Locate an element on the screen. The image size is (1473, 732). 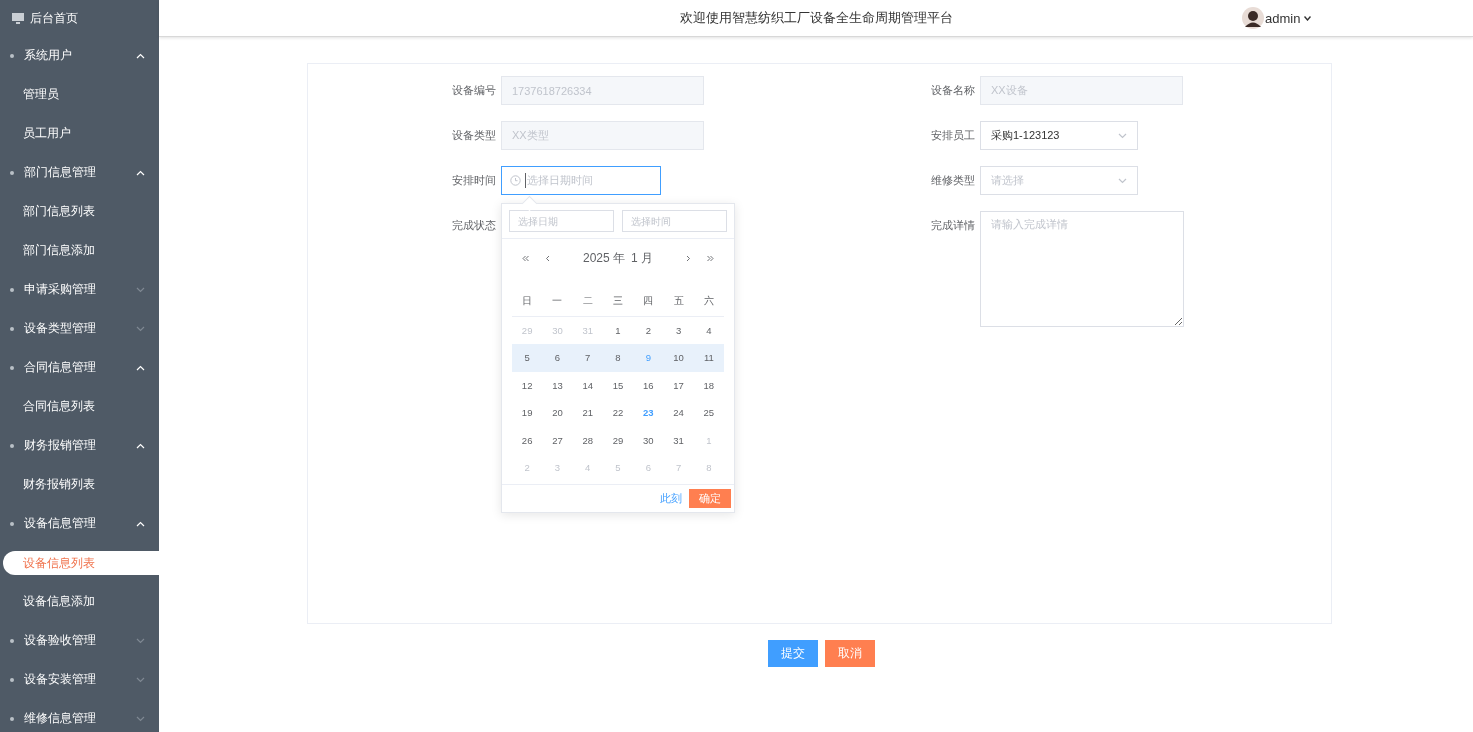
select-field: 采购1-123123 is located at coordinates (1059, 135).